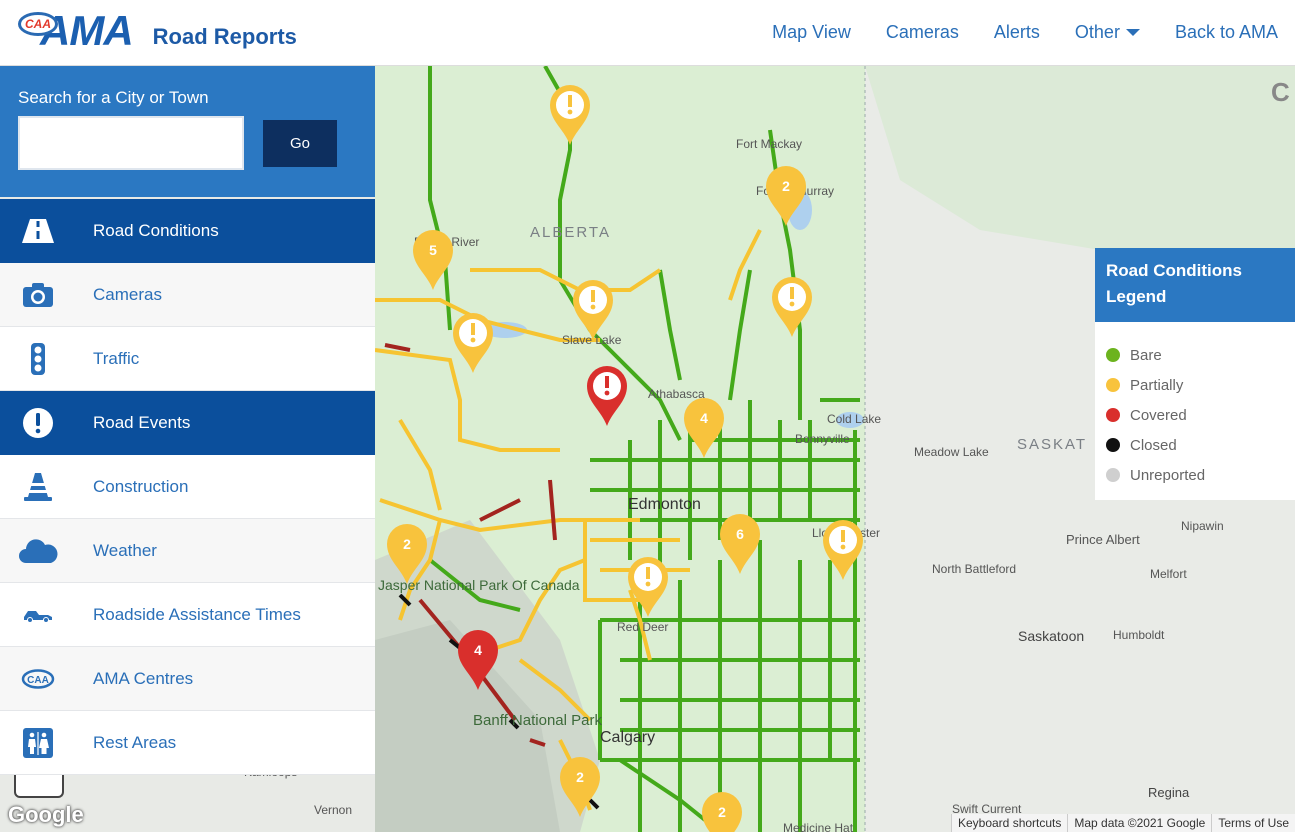  Describe the element at coordinates (1280, 92) in the screenshot. I see `label-c: C` at that location.